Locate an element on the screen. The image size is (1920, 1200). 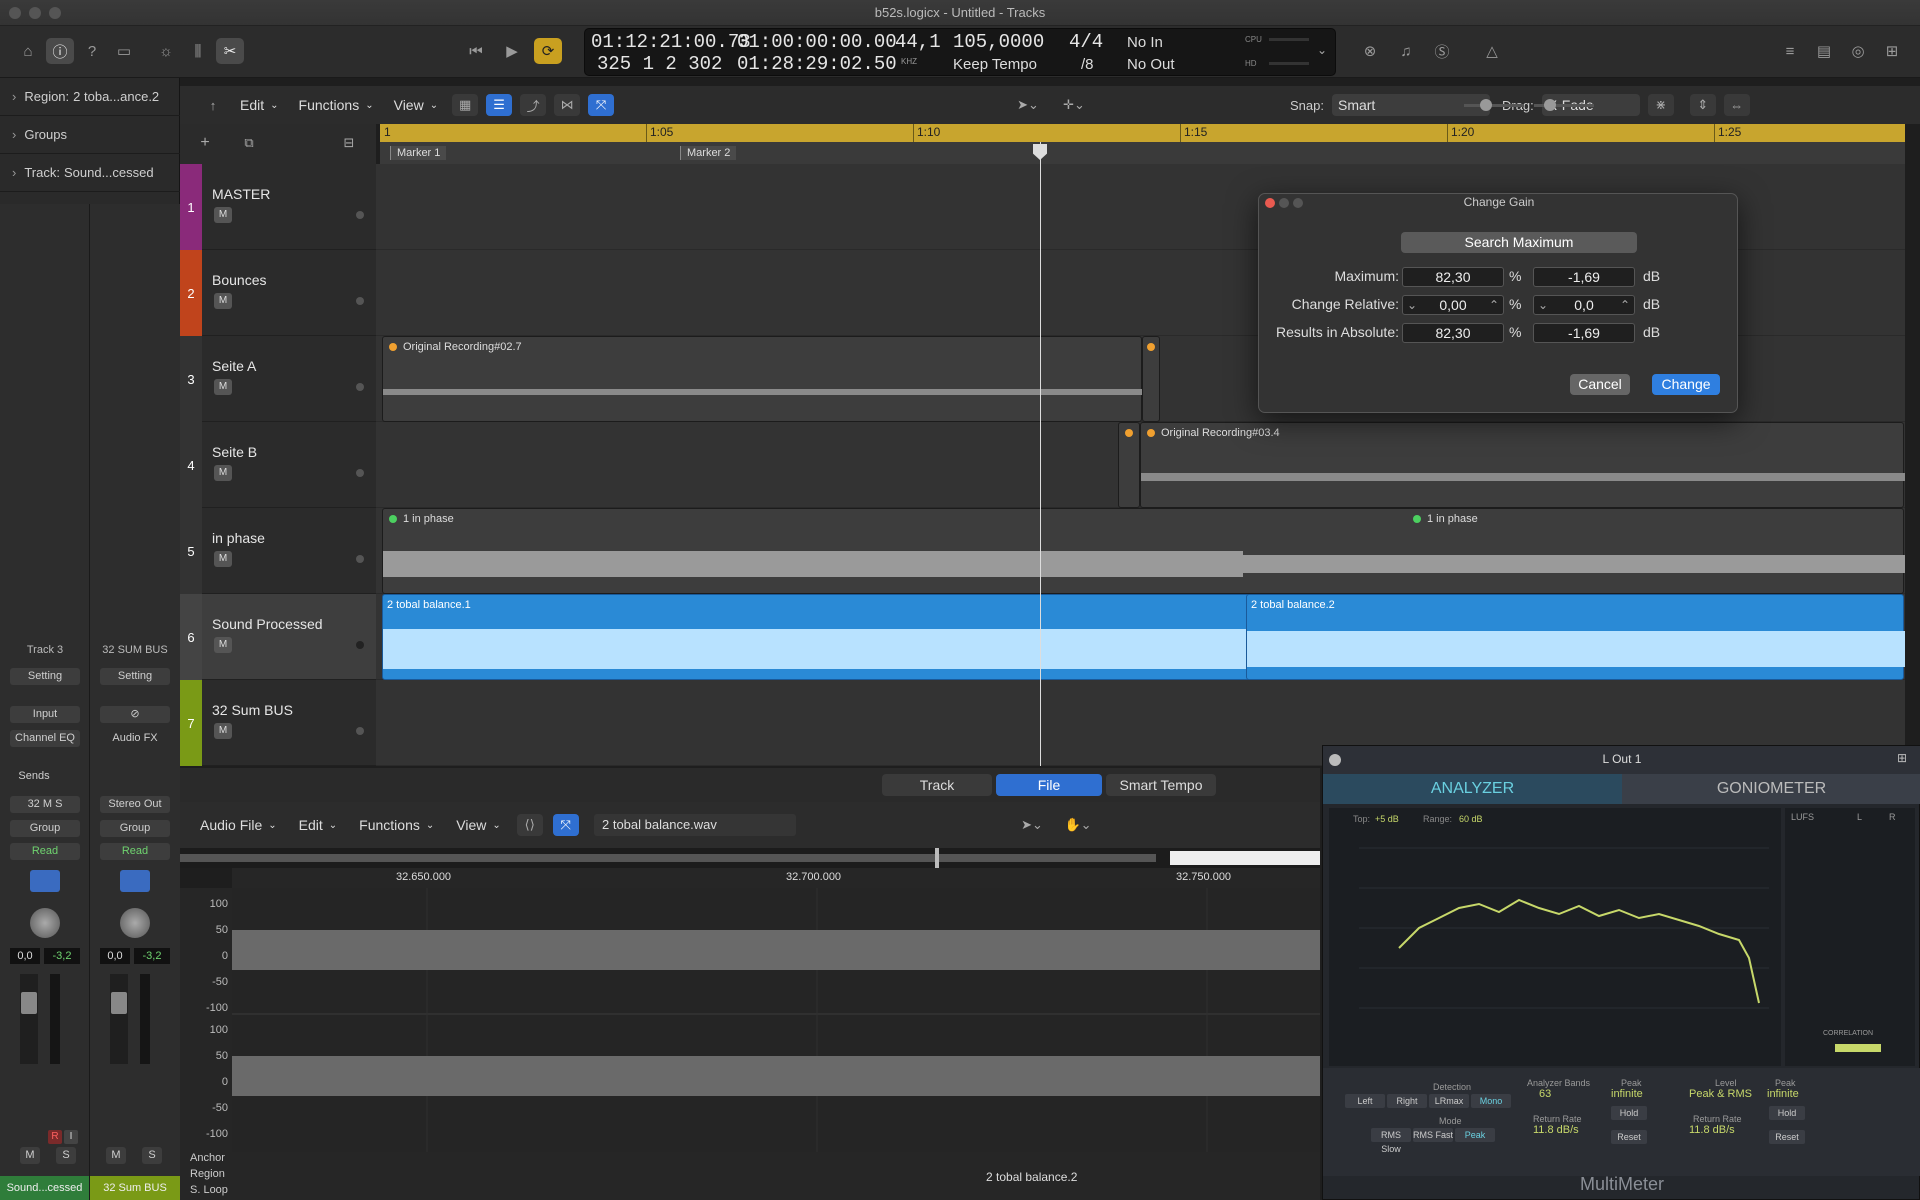
absolute-db-field: -1,69 is located at coordinates (1584, 333).